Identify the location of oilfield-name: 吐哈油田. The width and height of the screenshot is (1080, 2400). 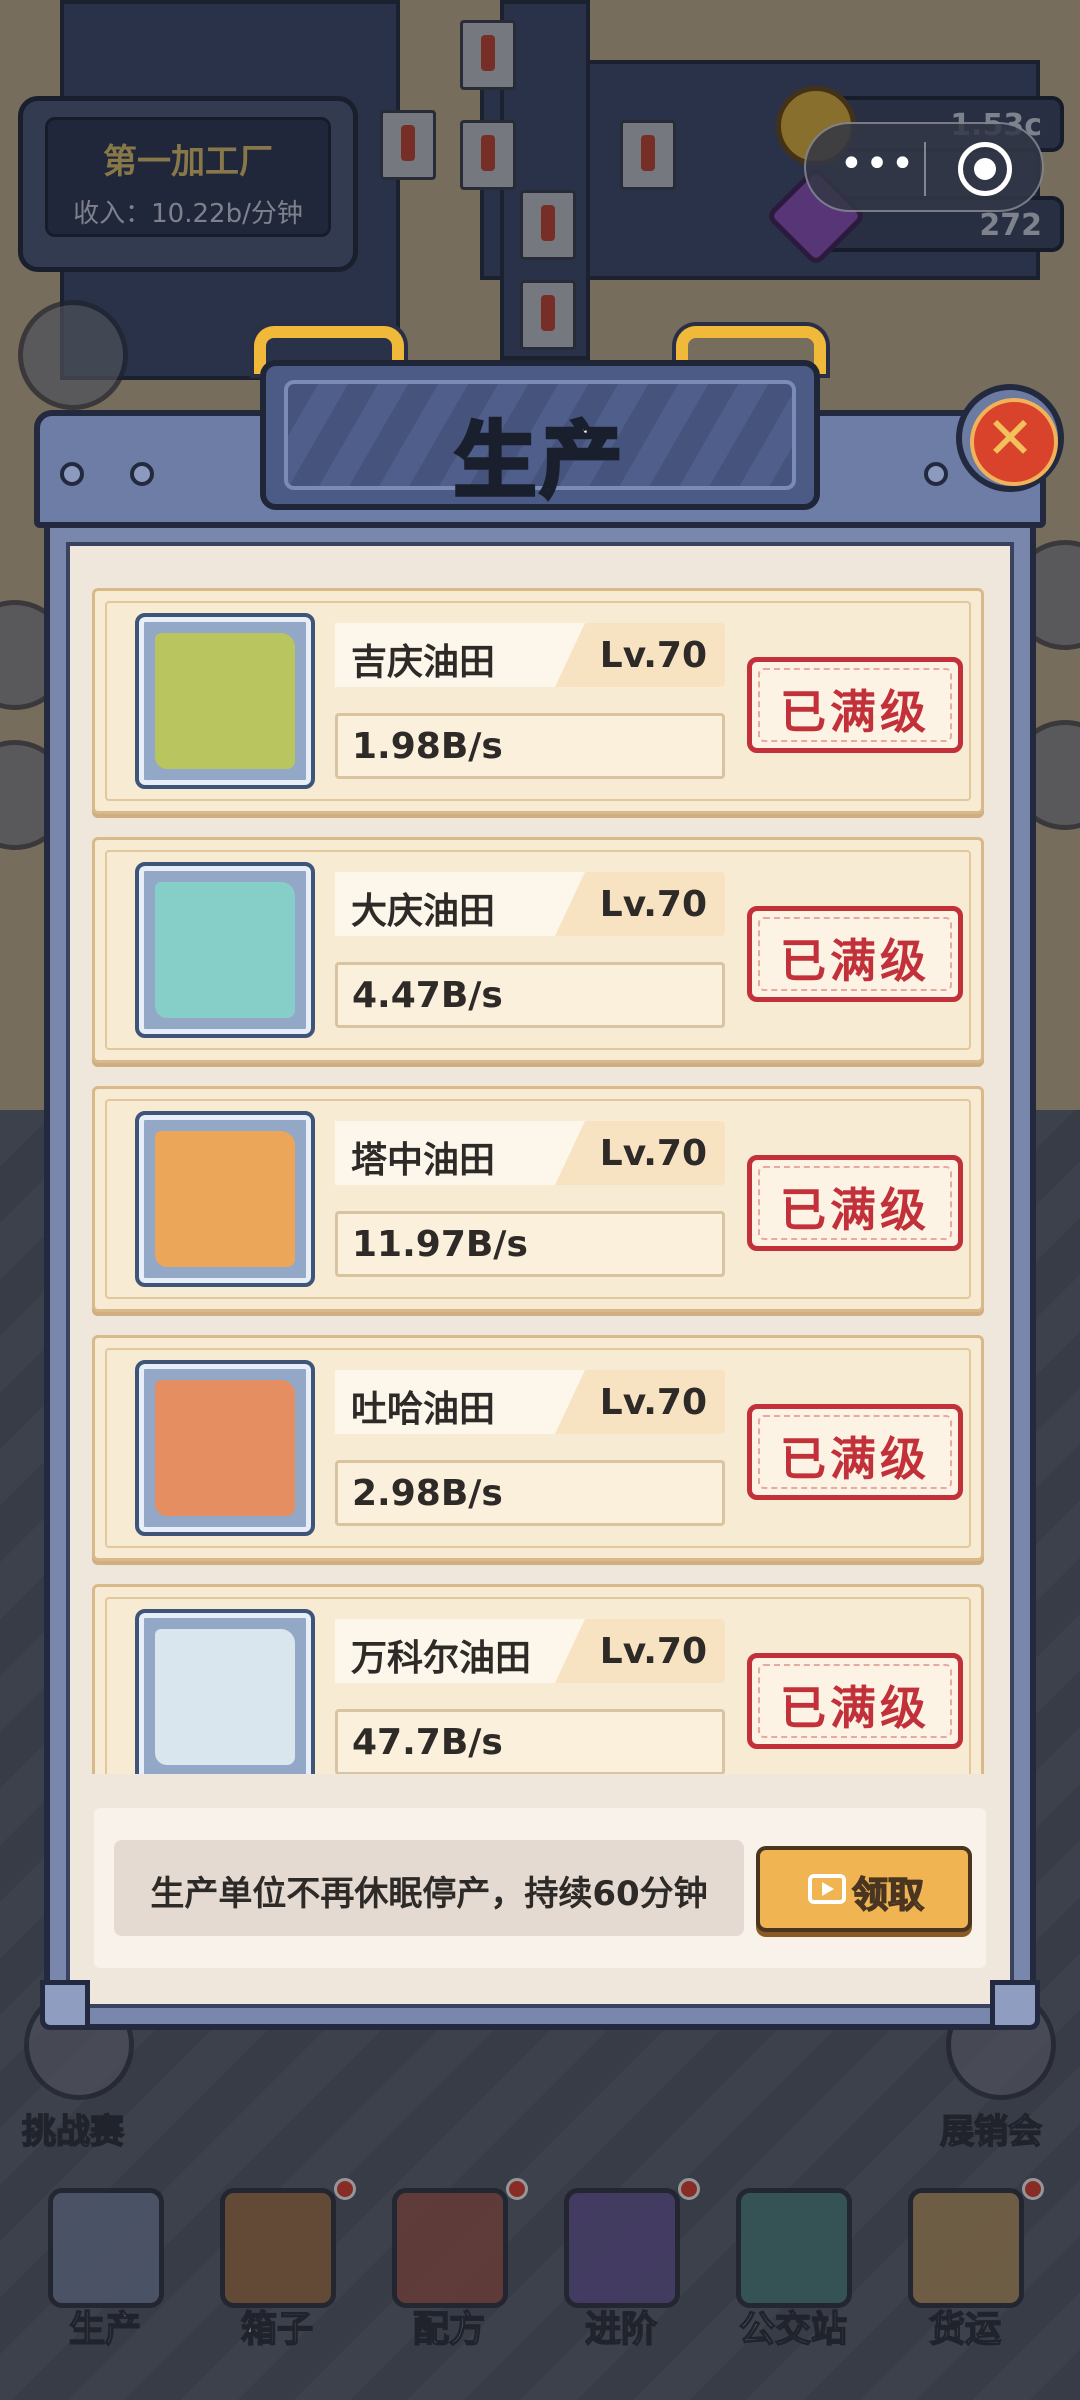
(460, 1402).